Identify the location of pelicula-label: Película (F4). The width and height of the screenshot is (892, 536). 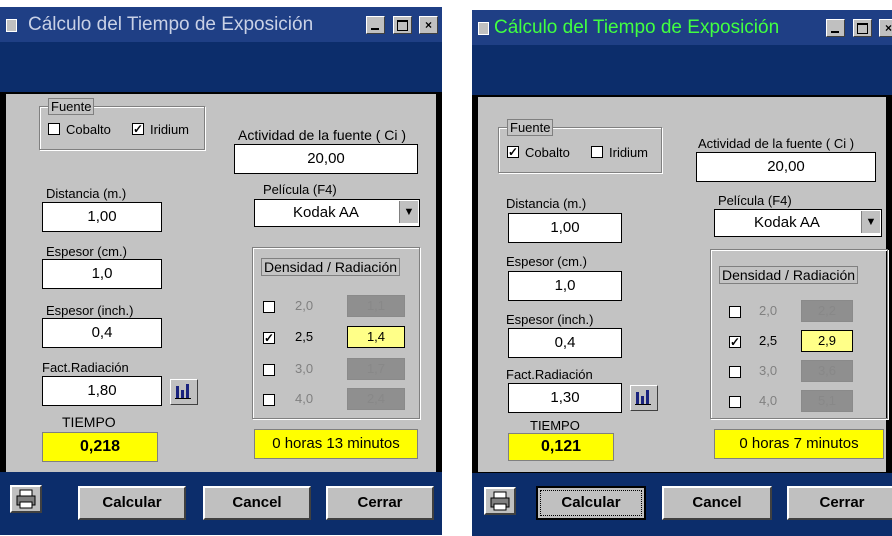
(300, 189).